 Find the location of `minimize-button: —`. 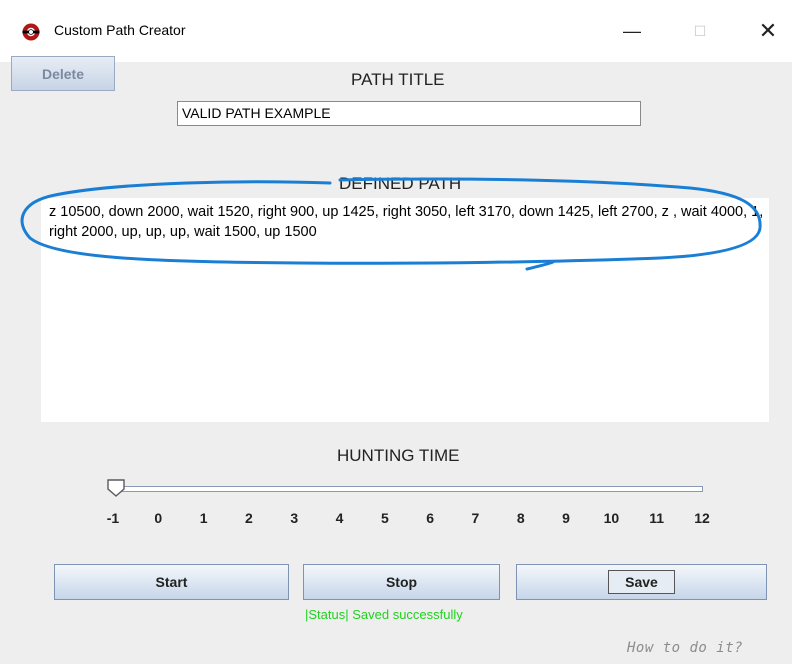

minimize-button: — is located at coordinates (632, 31).